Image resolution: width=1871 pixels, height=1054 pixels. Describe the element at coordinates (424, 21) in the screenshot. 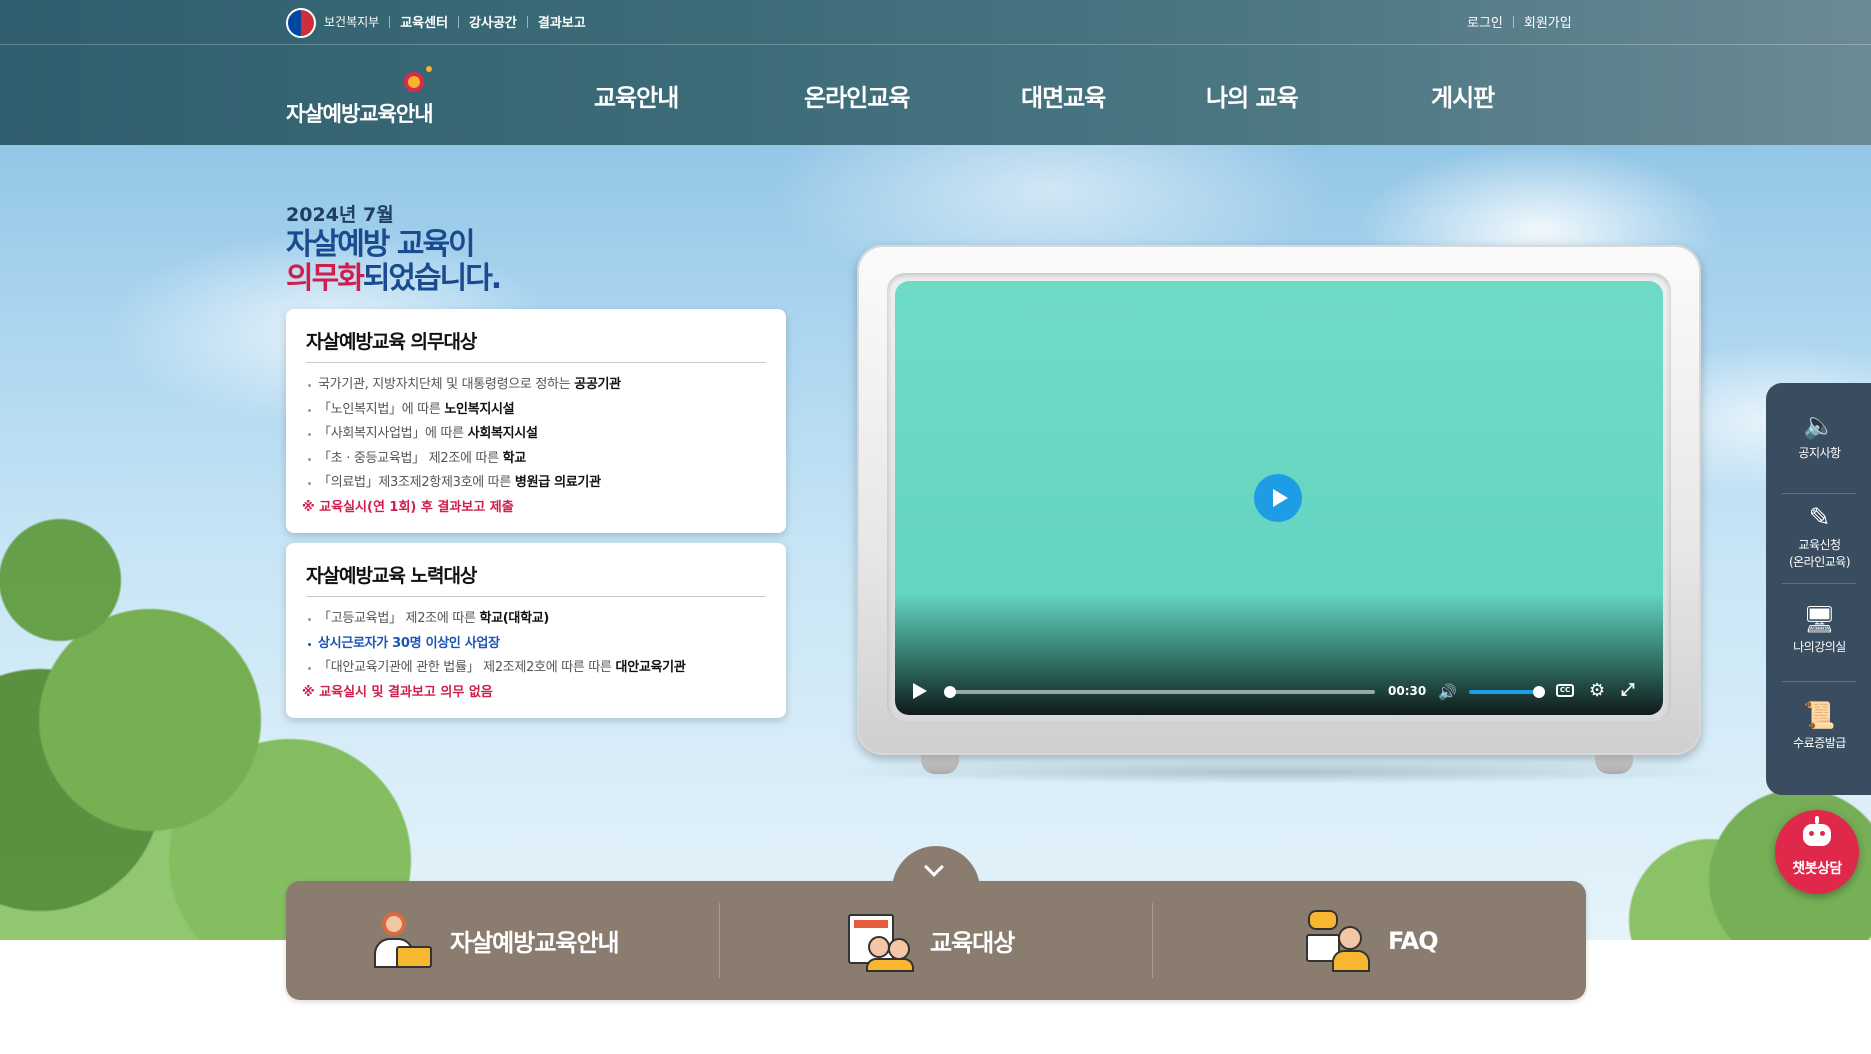

I see `top-link-education-center: 교육센터` at that location.